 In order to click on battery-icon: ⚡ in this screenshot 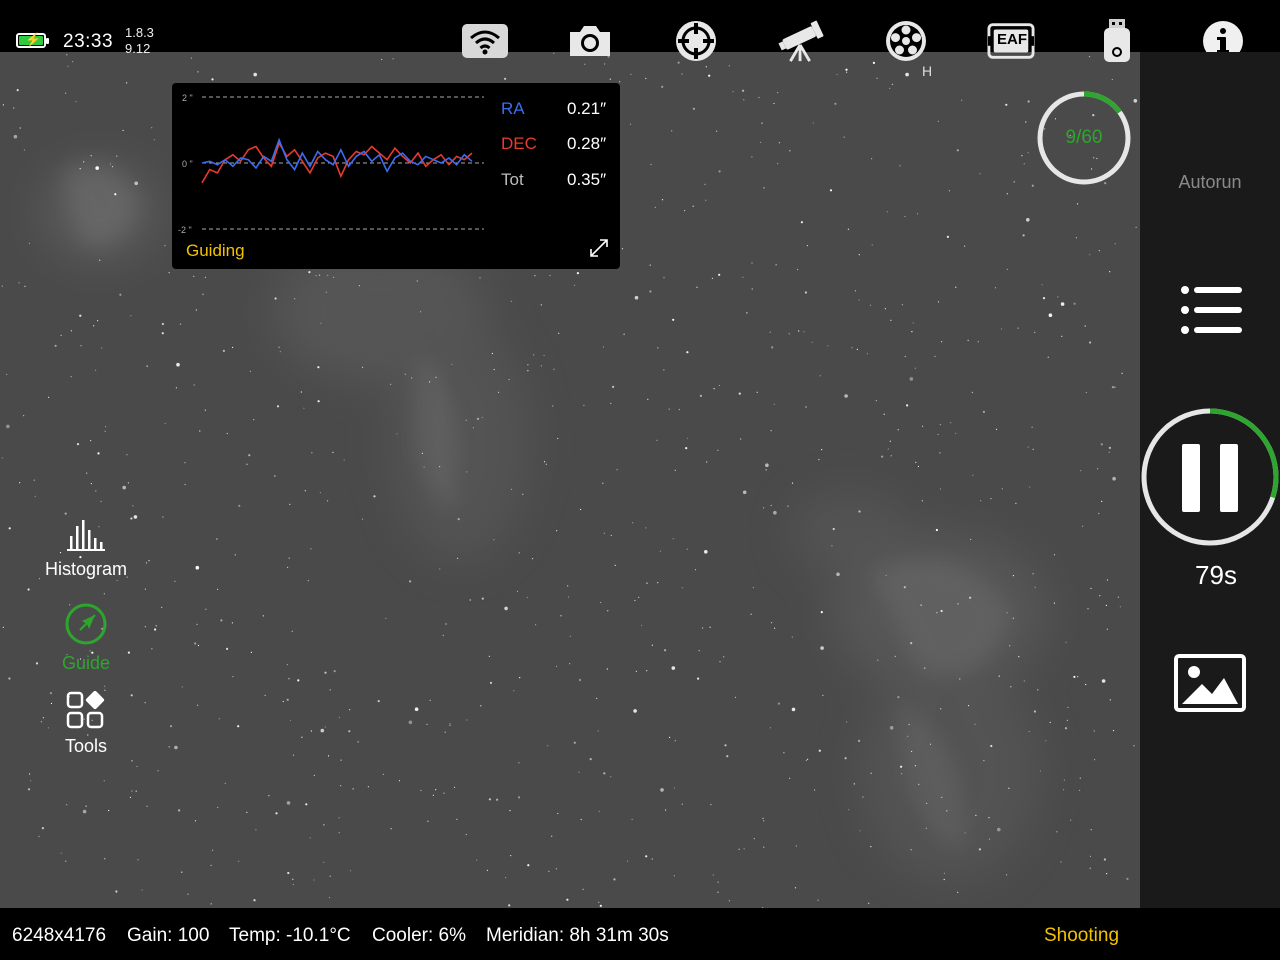, I will do `click(32, 40)`.